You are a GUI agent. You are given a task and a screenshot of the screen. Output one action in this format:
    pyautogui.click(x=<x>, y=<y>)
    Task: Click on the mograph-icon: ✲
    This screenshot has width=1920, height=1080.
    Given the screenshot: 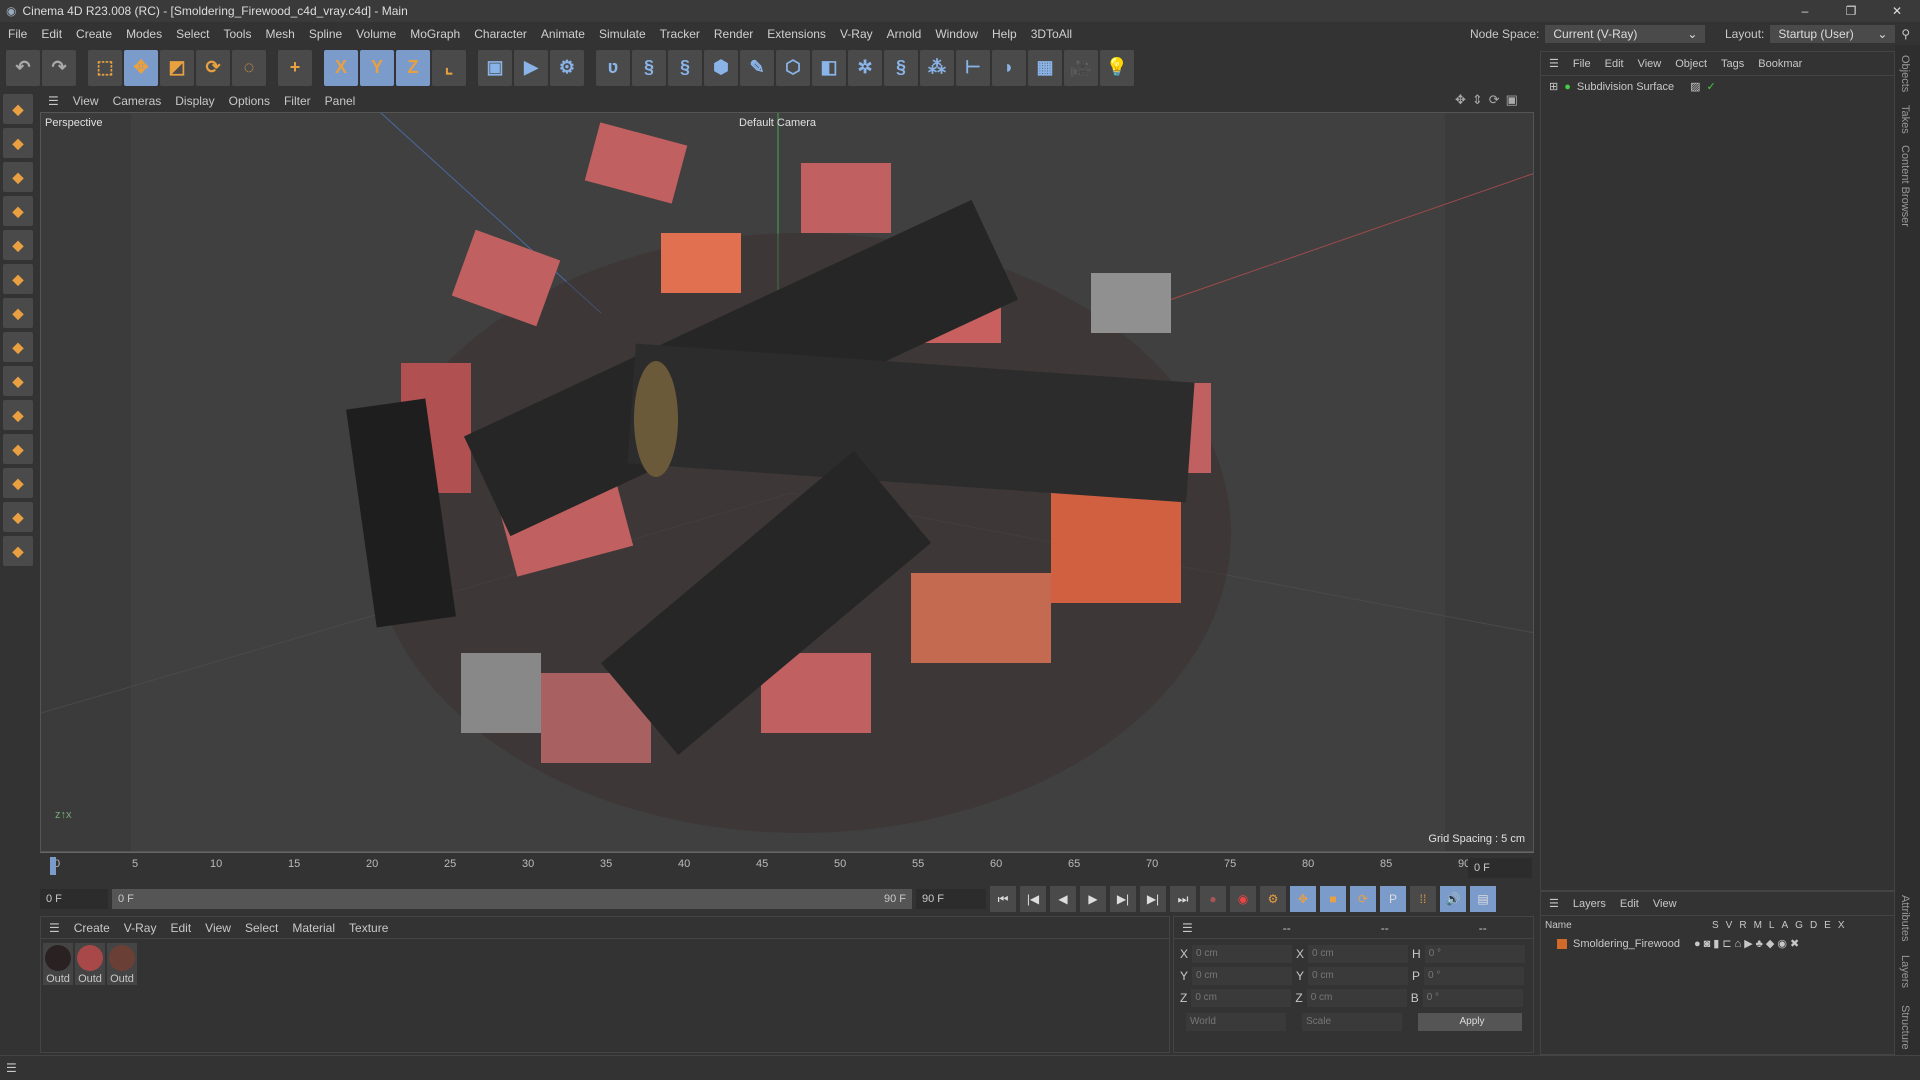 What is the action you would take?
    pyautogui.click(x=865, y=67)
    